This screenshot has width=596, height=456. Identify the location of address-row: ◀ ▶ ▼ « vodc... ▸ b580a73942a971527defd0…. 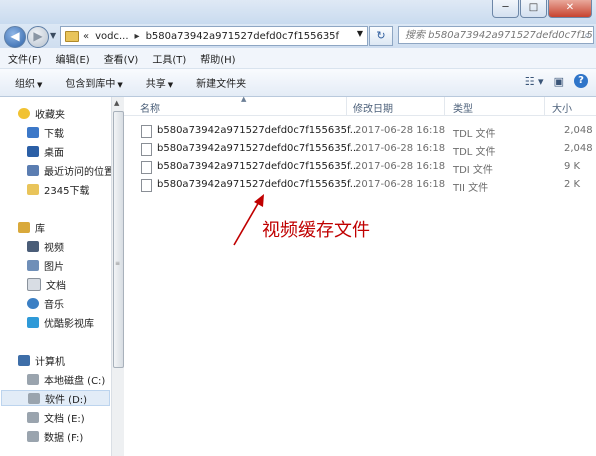
(298, 36).